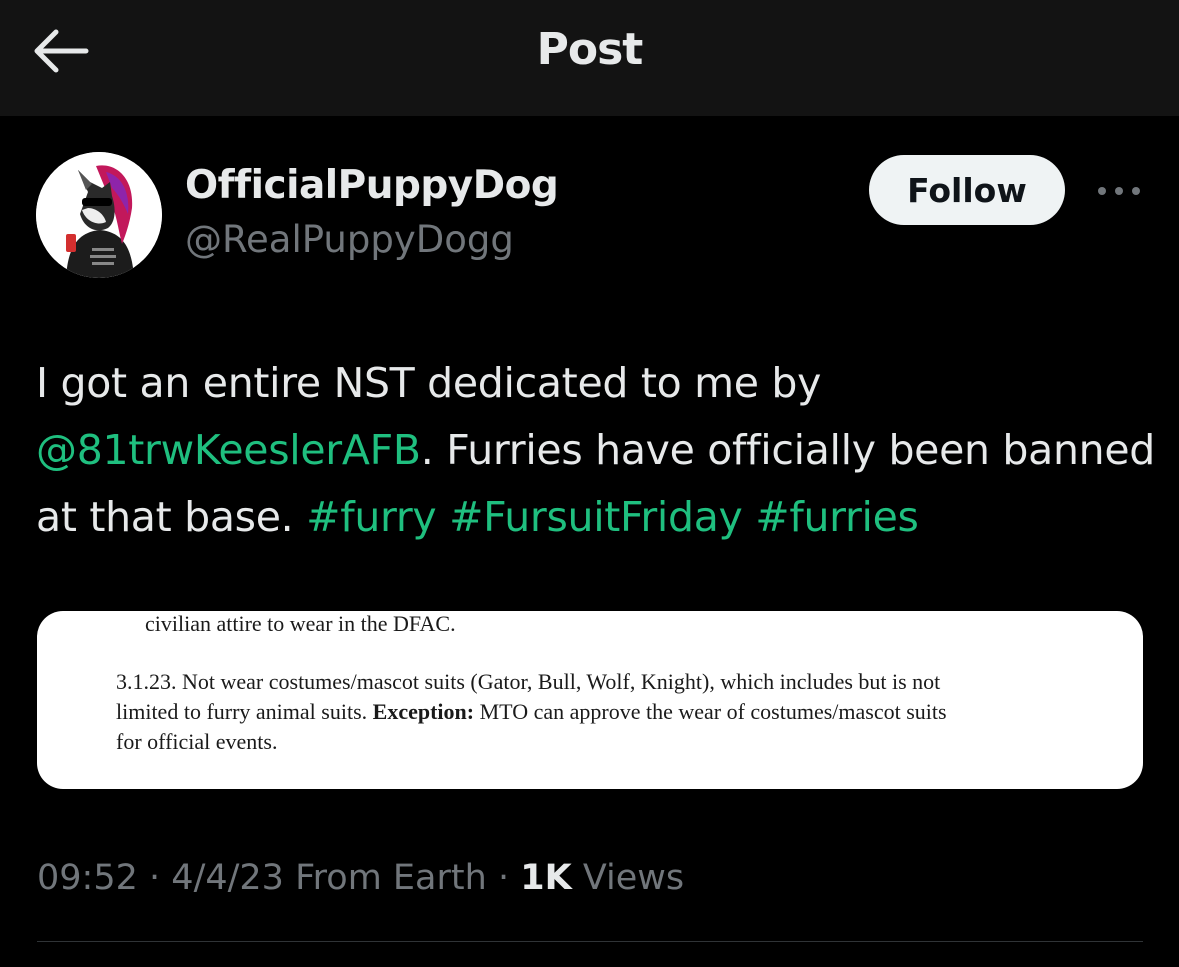  Describe the element at coordinates (590, 49) in the screenshot. I see `page-title: Post` at that location.